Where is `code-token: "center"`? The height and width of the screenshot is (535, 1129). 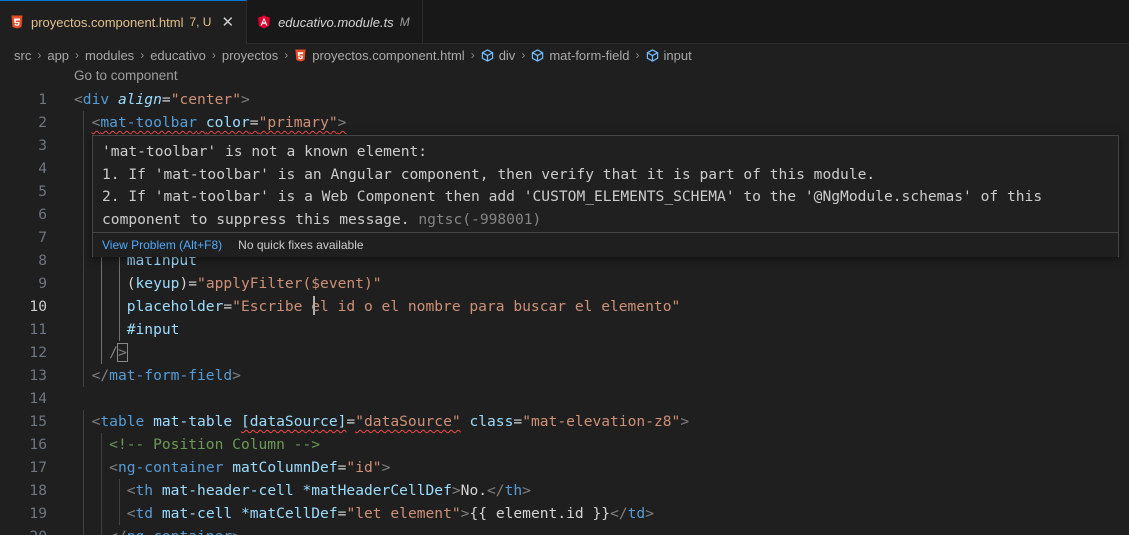
code-token: "center" is located at coordinates (205, 99).